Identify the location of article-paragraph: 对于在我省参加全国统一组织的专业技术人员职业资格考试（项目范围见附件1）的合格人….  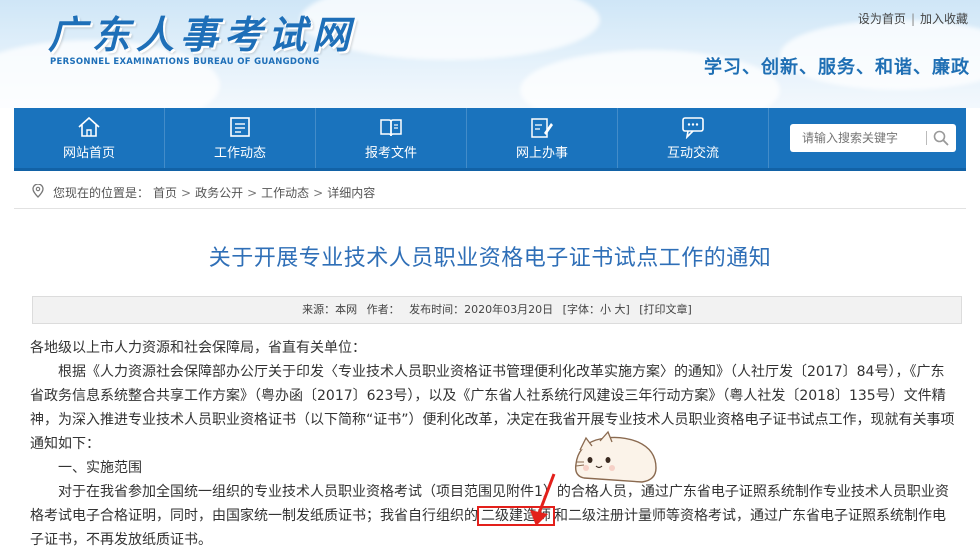
(494, 516).